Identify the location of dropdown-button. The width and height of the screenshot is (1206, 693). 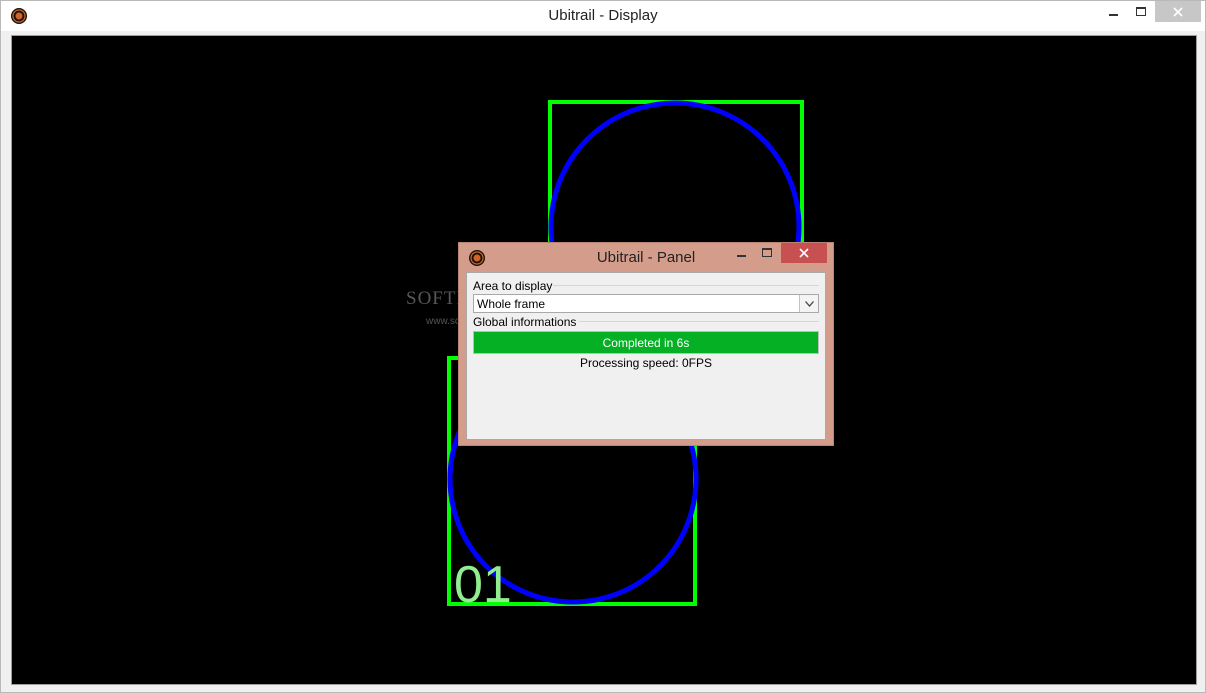
(808, 303).